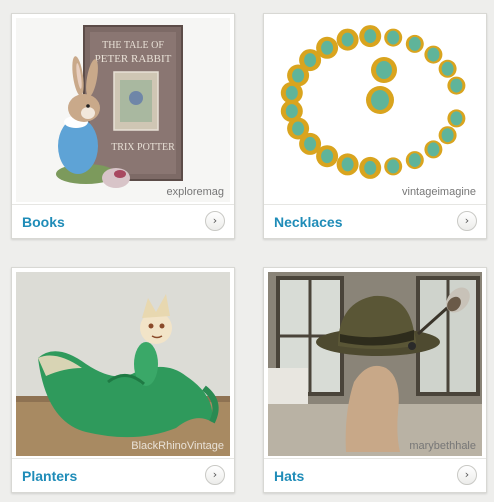  Describe the element at coordinates (143, 147) in the screenshot. I see `book-author: TRIX POTTER` at that location.